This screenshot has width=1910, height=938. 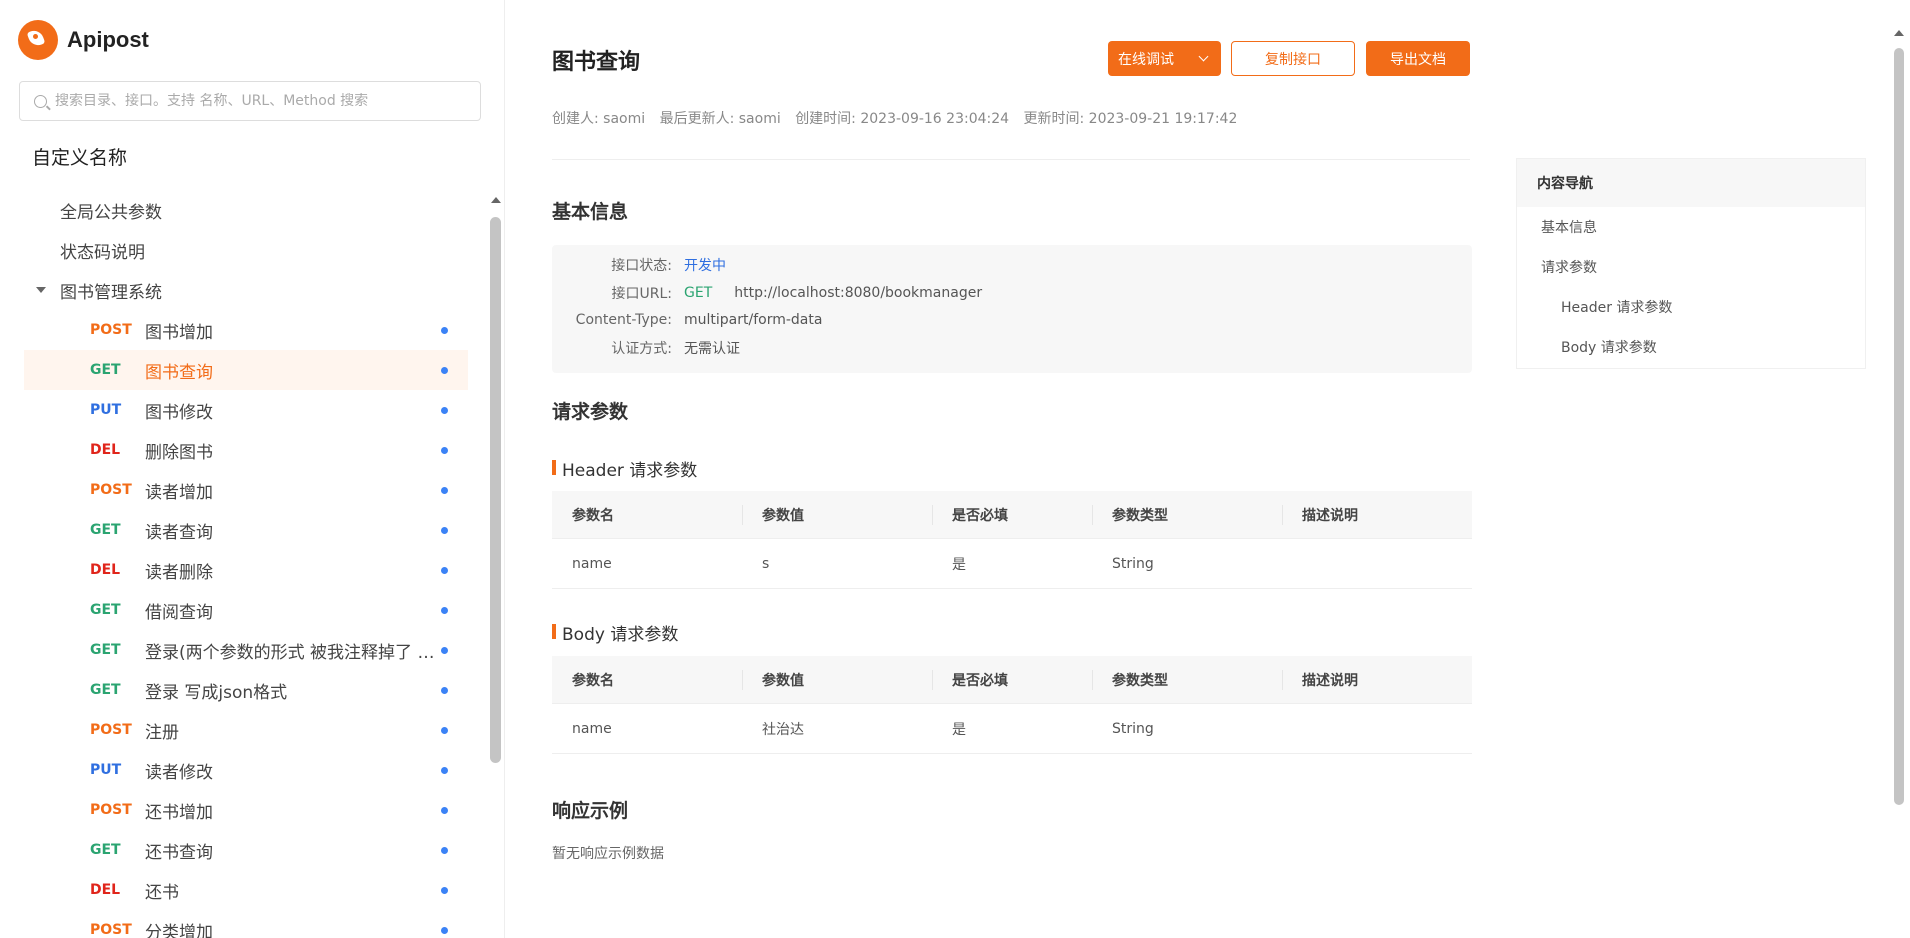 What do you see at coordinates (837, 514) in the screenshot?
I see `col-header: 参数值` at bounding box center [837, 514].